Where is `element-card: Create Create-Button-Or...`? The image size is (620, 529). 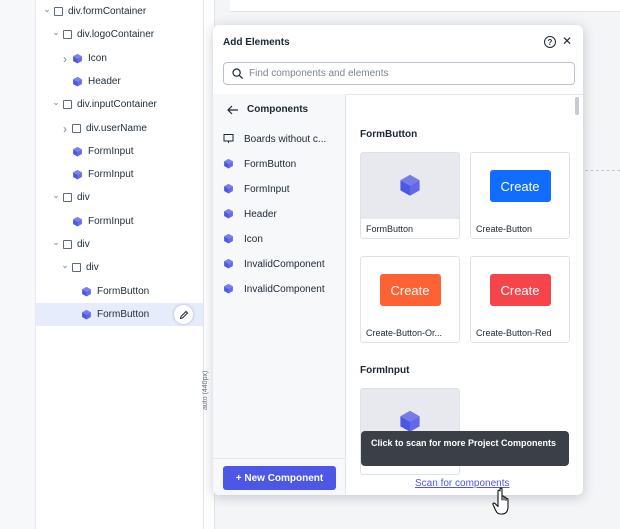
element-card: Create Create-Button-Or... is located at coordinates (410, 299).